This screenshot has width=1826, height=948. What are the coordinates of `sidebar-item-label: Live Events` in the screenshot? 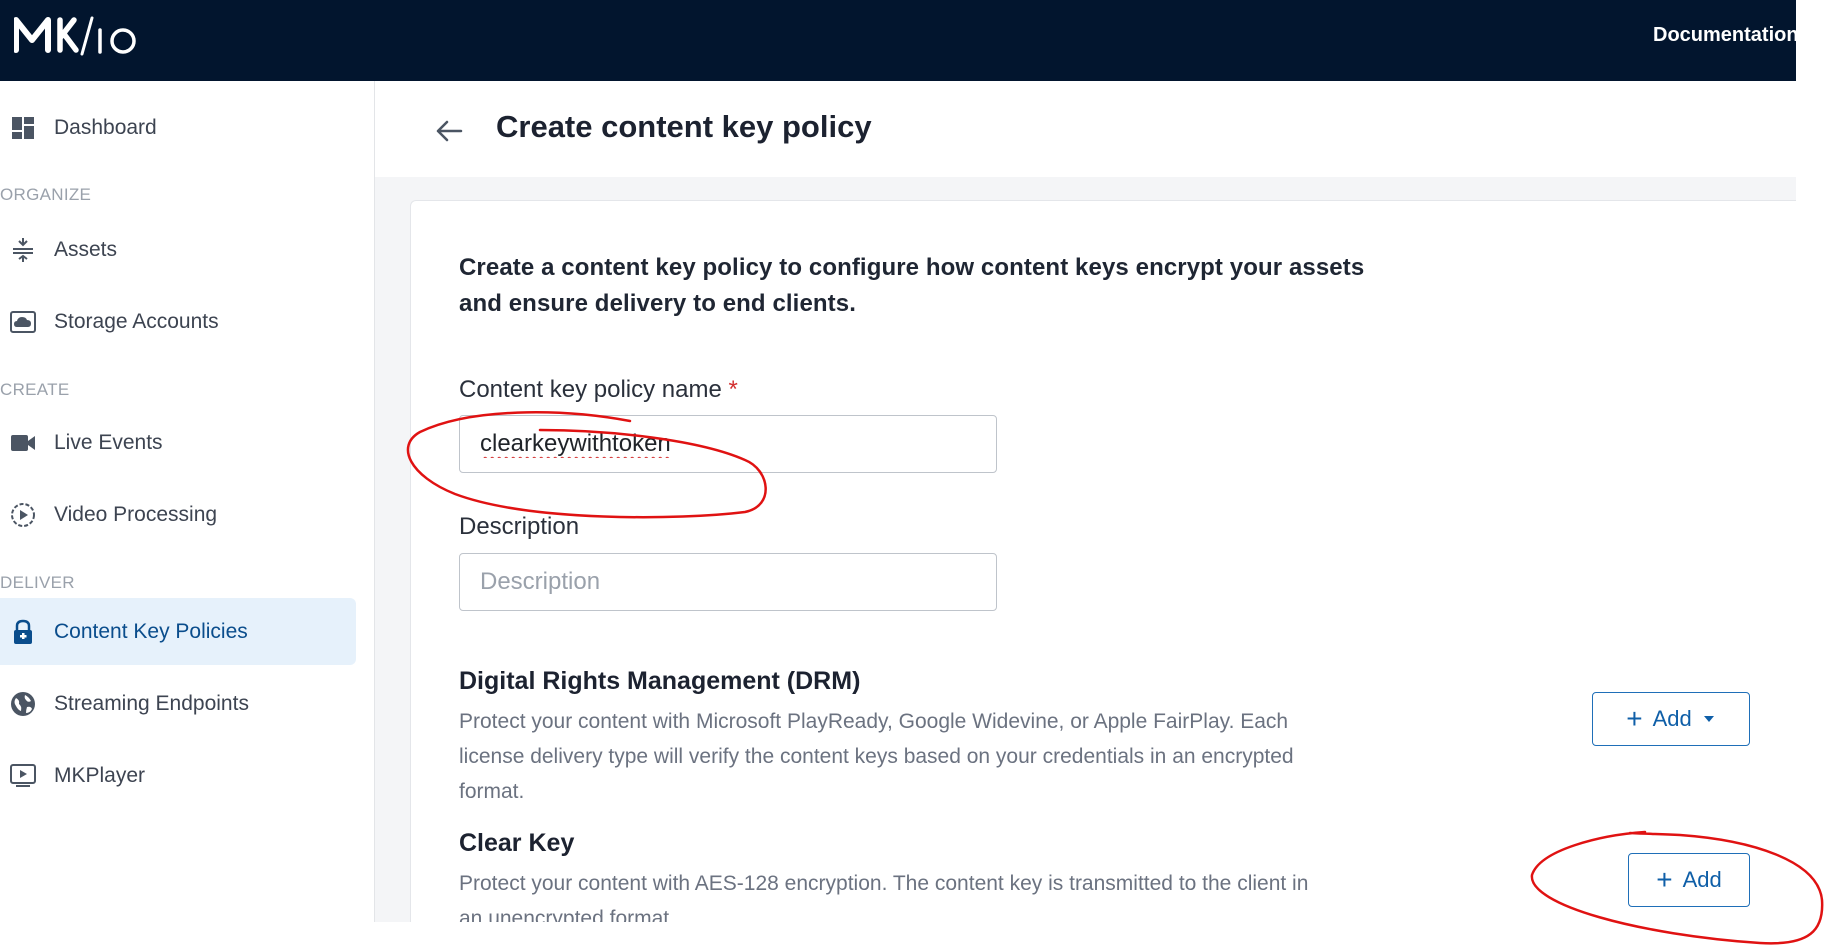 It's located at (108, 442).